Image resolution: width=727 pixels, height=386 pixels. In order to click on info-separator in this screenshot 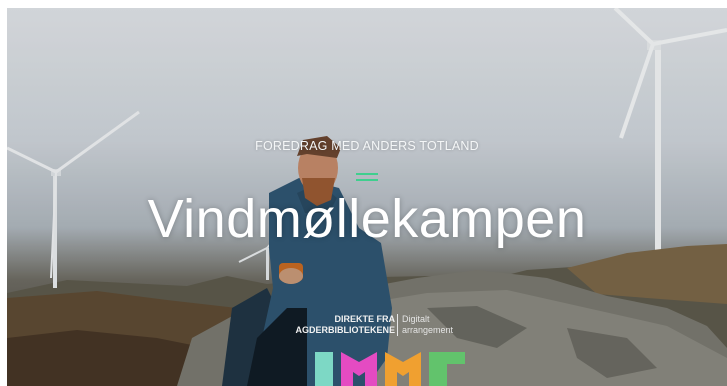, I will do `click(397, 325)`.